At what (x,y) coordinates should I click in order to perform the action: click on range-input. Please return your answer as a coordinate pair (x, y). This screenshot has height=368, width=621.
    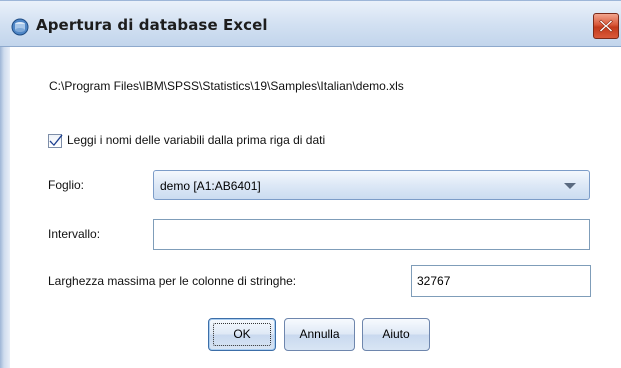
    Looking at the image, I should click on (371, 234).